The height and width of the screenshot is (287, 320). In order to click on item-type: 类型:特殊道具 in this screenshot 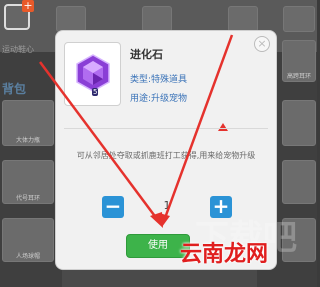, I will do `click(159, 80)`.